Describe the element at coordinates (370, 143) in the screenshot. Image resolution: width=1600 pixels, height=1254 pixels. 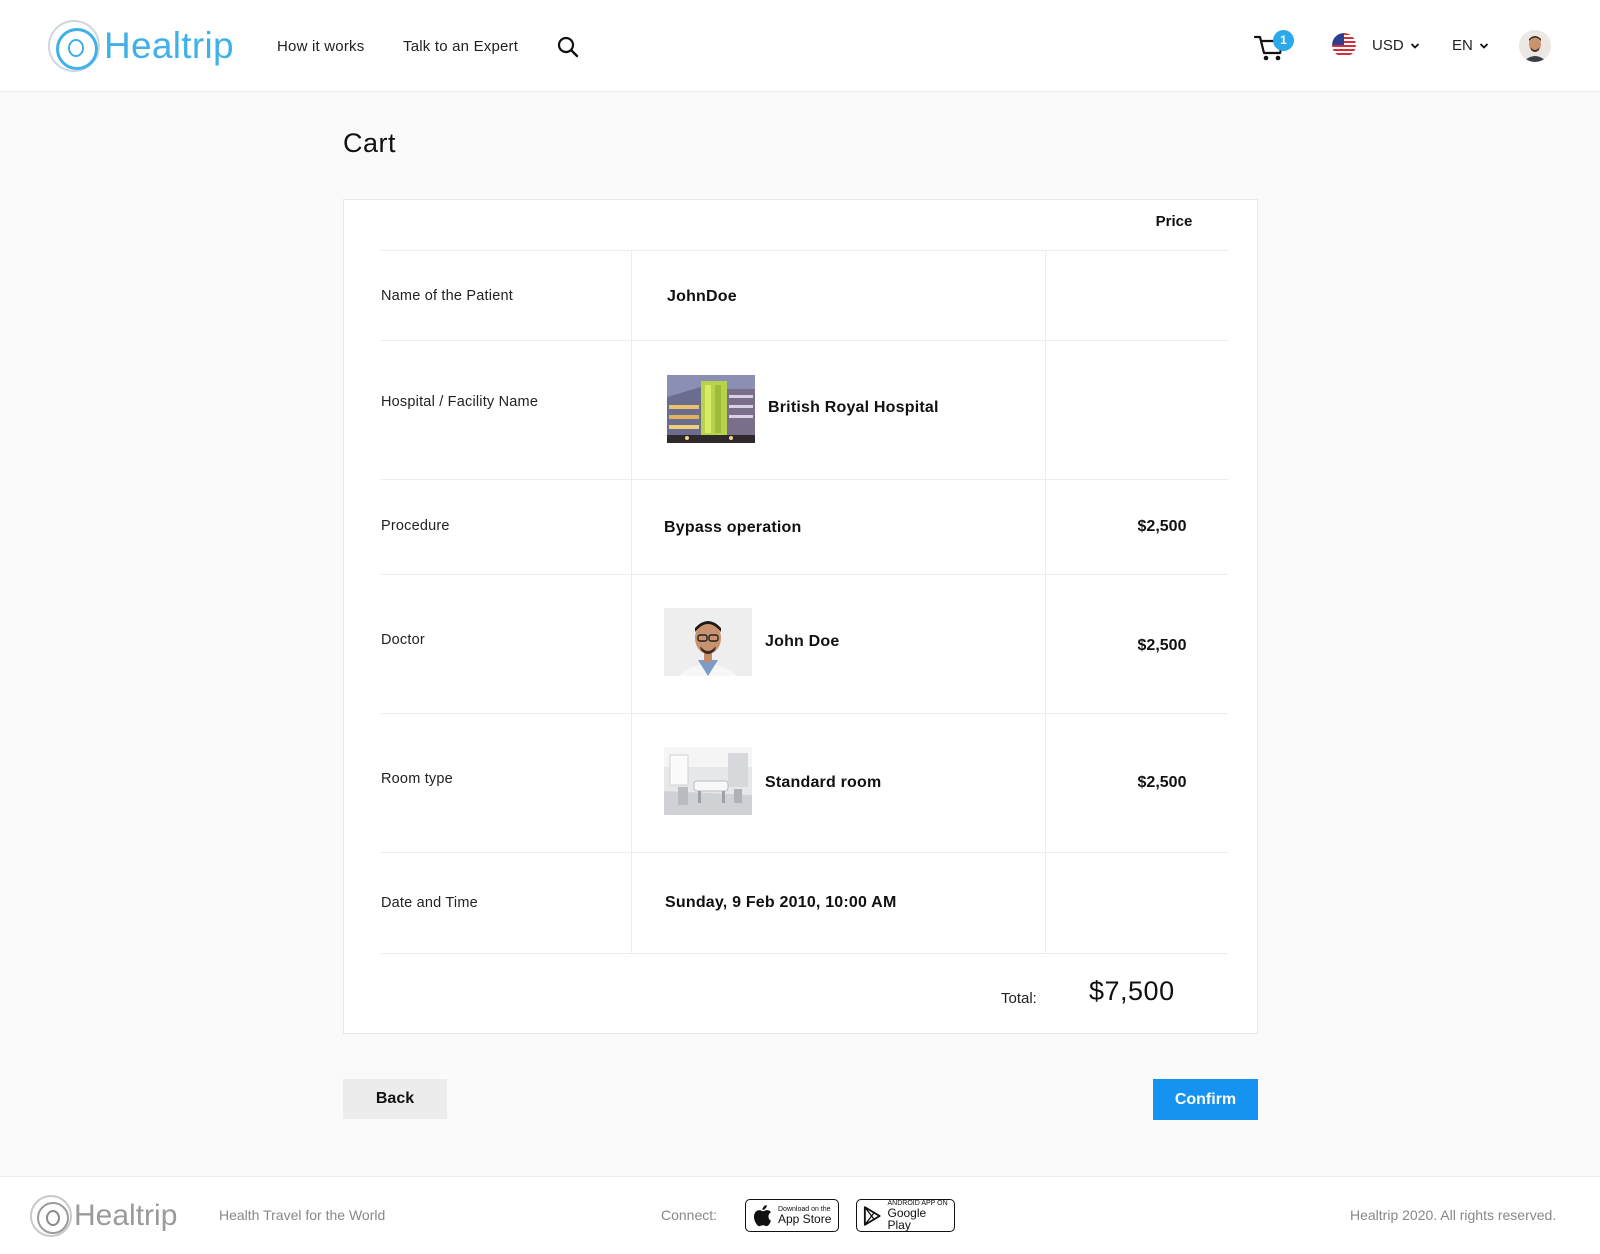
I see `page-title: Cart` at that location.